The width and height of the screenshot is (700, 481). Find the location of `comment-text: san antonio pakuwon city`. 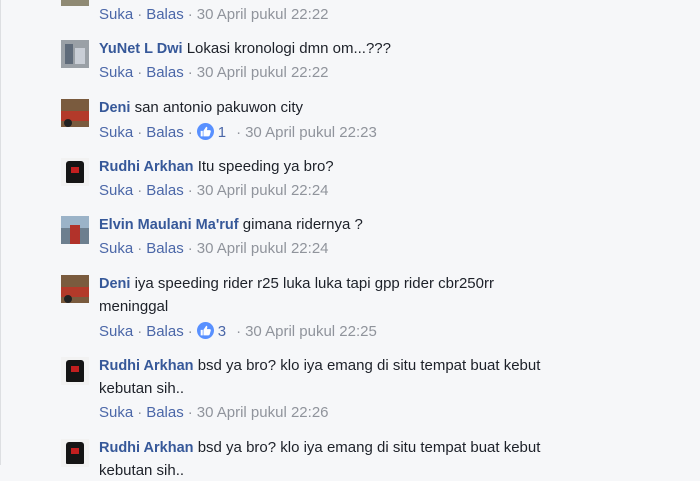

comment-text: san antonio pakuwon city is located at coordinates (219, 107).